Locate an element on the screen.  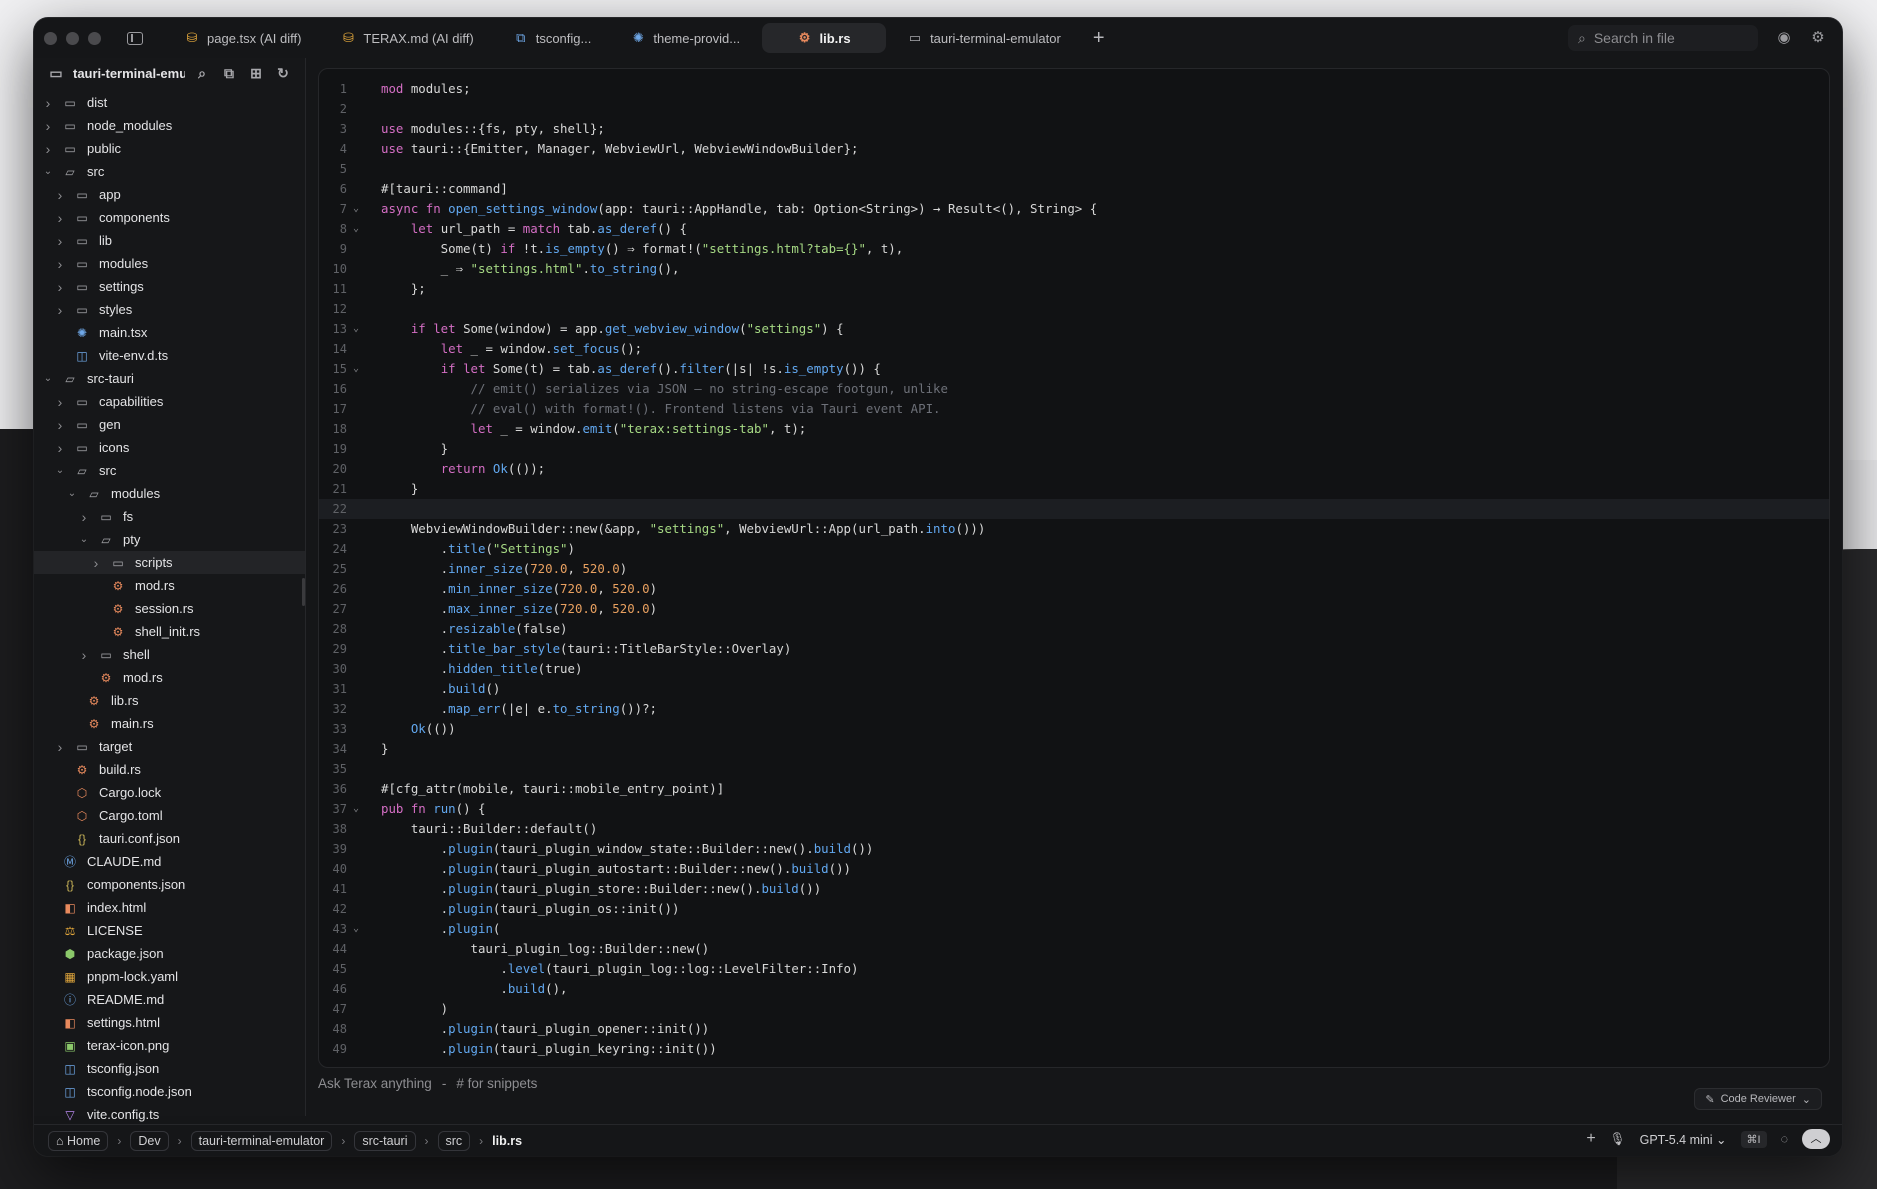
tree-item: Ⓜ CLAUDE.md is located at coordinates (169, 861).